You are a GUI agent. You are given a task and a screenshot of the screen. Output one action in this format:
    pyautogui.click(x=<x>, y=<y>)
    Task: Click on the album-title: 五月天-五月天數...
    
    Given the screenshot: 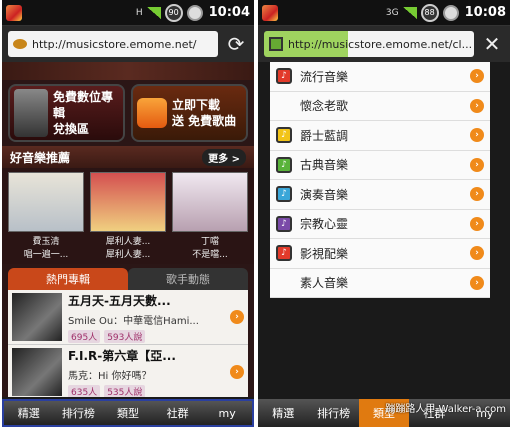 What is the action you would take?
    pyautogui.click(x=119, y=300)
    